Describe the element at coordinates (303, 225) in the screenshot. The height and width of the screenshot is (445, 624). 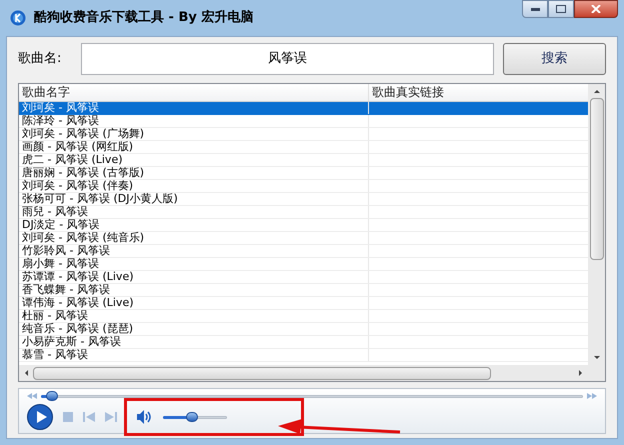
I see `song-row: DJ淡定 - 风筝误` at that location.